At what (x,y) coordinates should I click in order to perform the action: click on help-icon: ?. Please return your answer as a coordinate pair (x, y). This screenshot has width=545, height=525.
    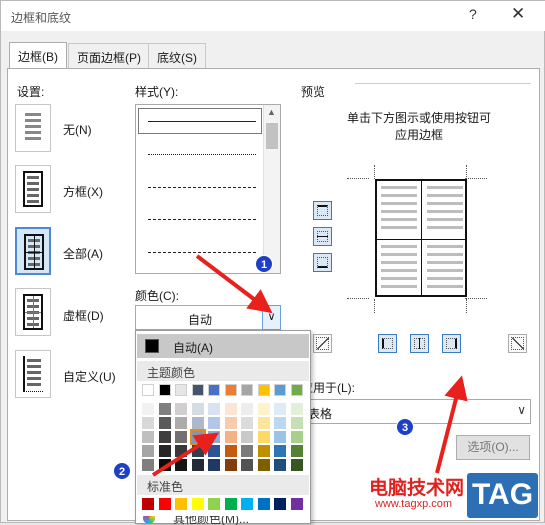
    Looking at the image, I should click on (473, 14).